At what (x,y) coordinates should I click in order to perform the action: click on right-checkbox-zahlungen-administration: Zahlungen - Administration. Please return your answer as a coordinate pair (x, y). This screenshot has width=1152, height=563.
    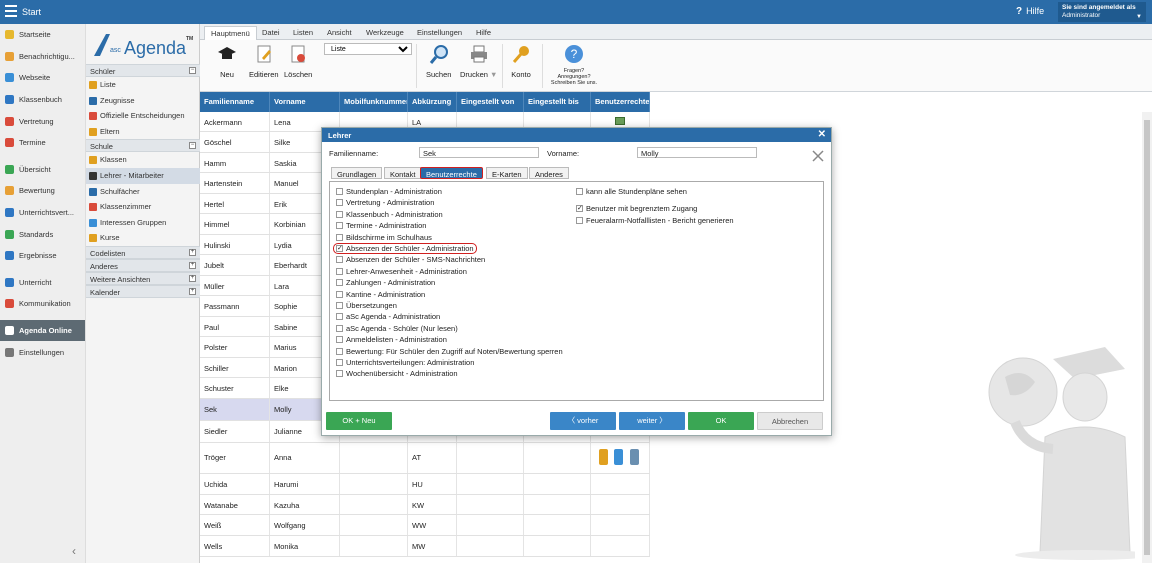
    Looking at the image, I should click on (385, 282).